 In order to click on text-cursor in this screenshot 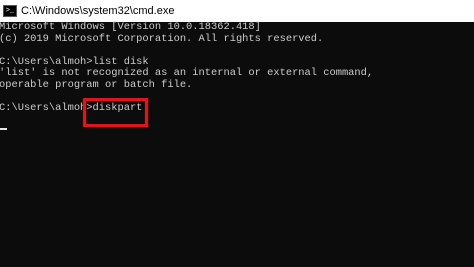, I will do `click(3, 129)`.